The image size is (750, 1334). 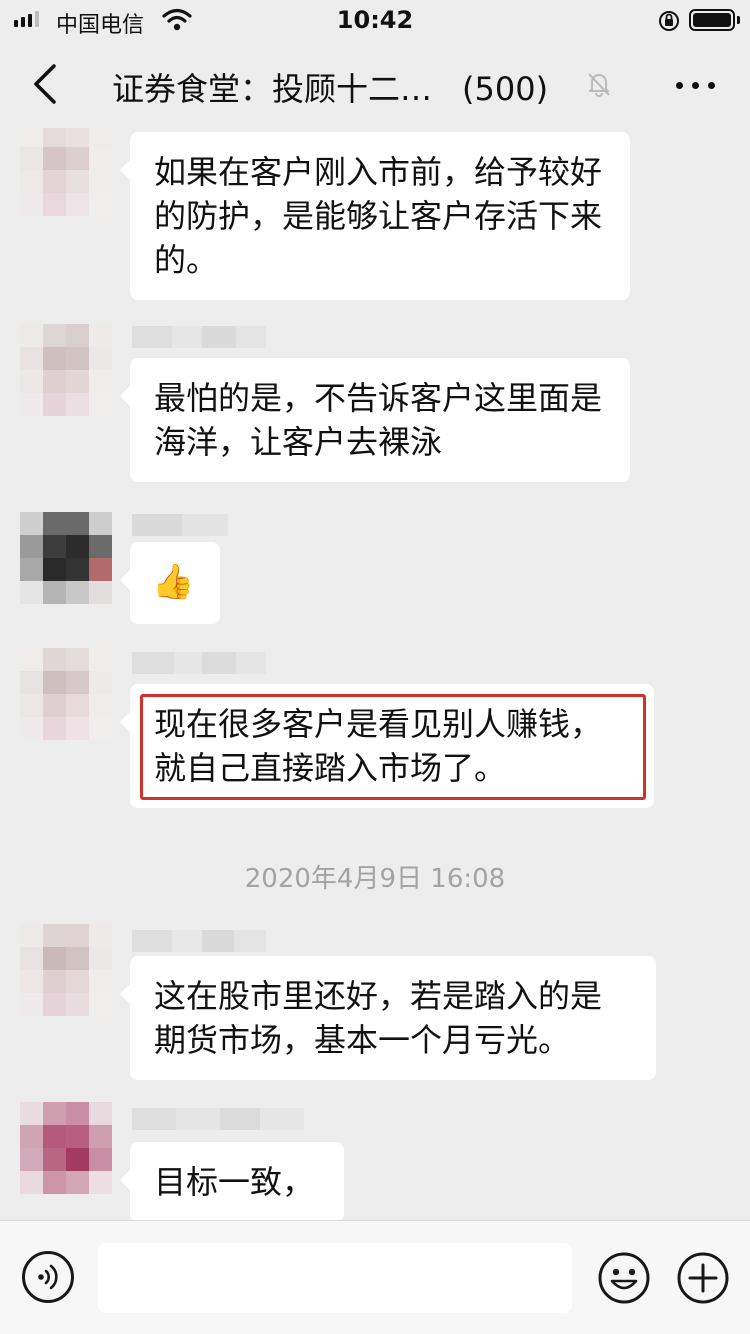 What do you see at coordinates (703, 1278) in the screenshot?
I see `plus-circle-icon` at bounding box center [703, 1278].